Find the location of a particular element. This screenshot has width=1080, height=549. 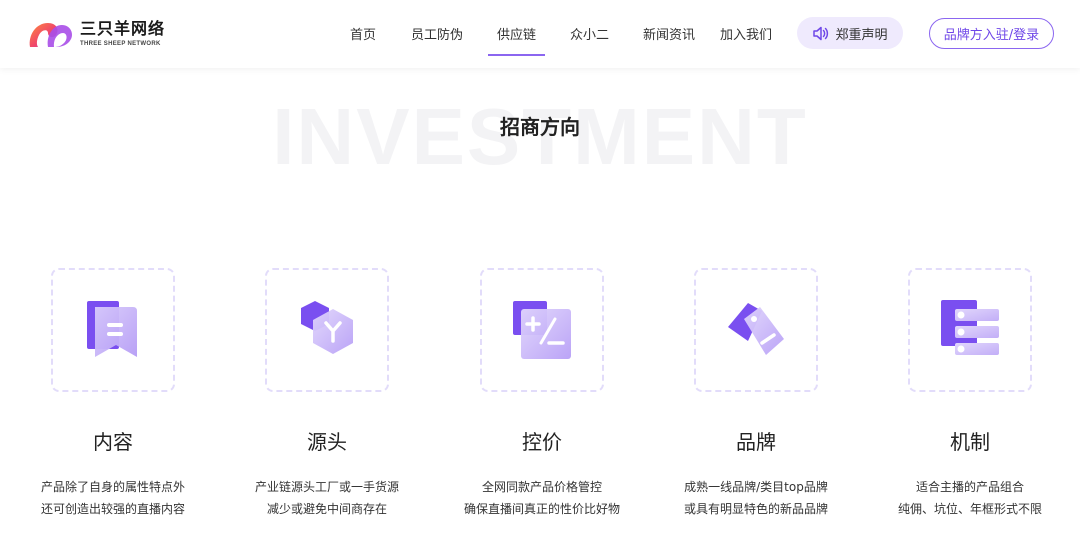

card-title: 品牌 is located at coordinates (756, 442).